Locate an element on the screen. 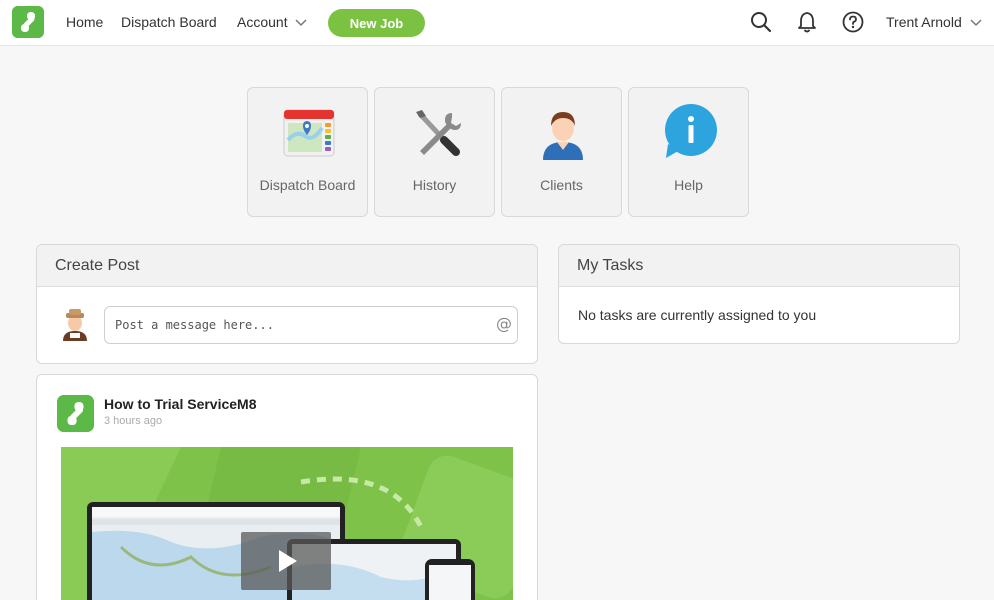 The width and height of the screenshot is (994, 600). feed-post-title: How to Trial ServiceM8 is located at coordinates (180, 404).